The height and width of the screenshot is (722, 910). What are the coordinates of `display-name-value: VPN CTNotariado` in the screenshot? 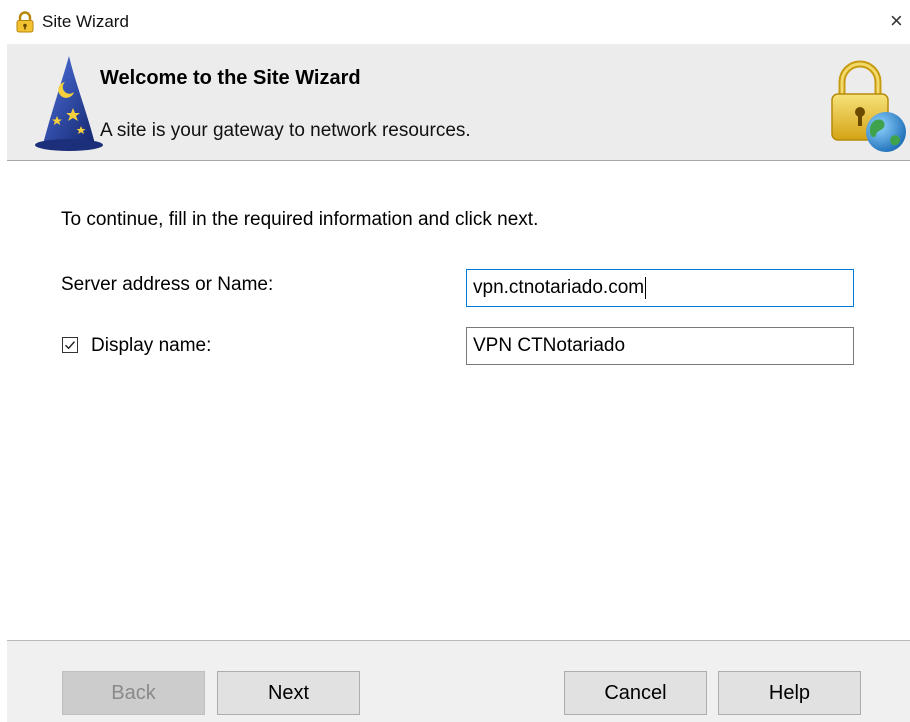 It's located at (549, 345).